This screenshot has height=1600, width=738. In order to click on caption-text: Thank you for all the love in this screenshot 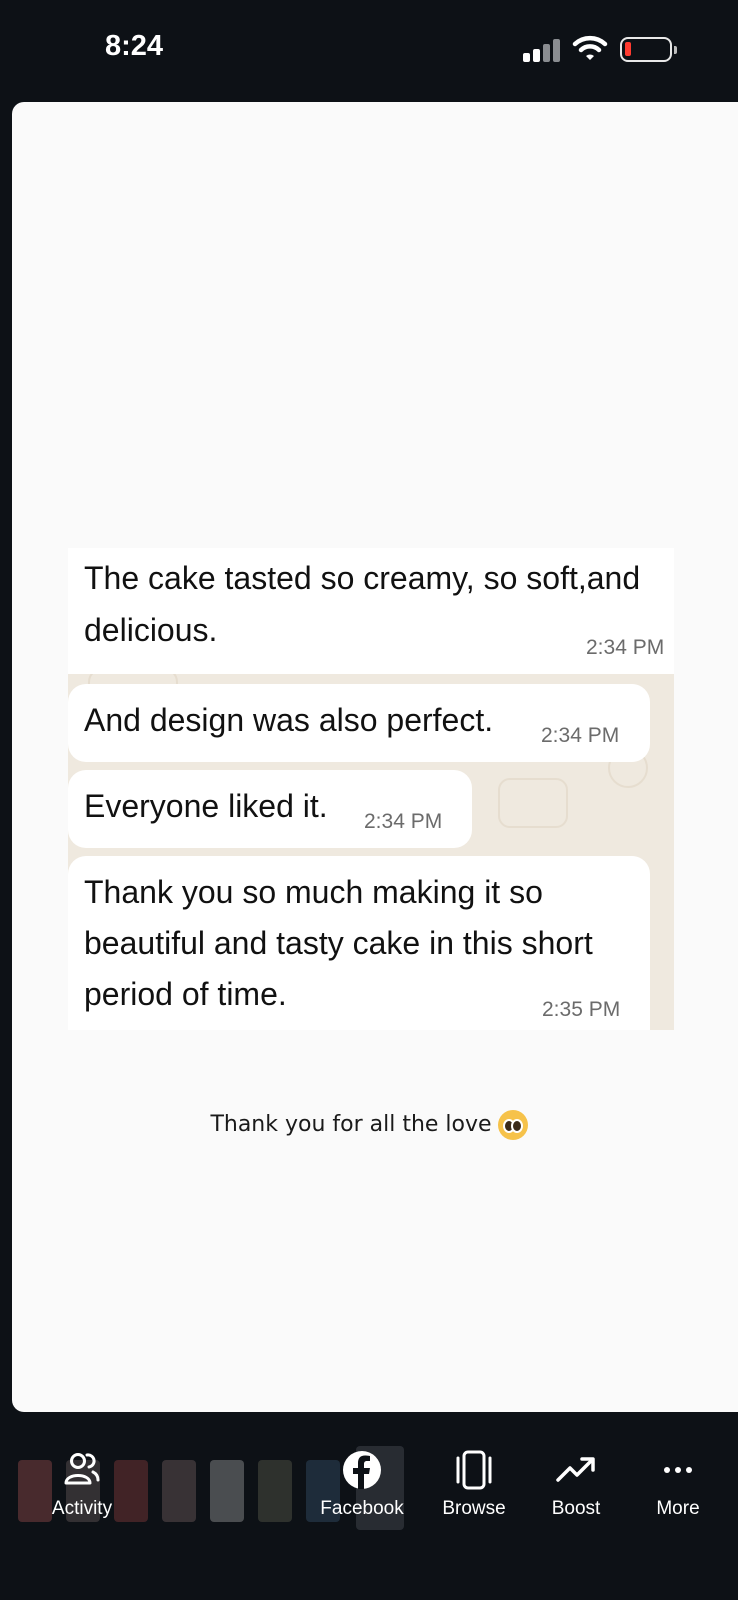, I will do `click(351, 1124)`.